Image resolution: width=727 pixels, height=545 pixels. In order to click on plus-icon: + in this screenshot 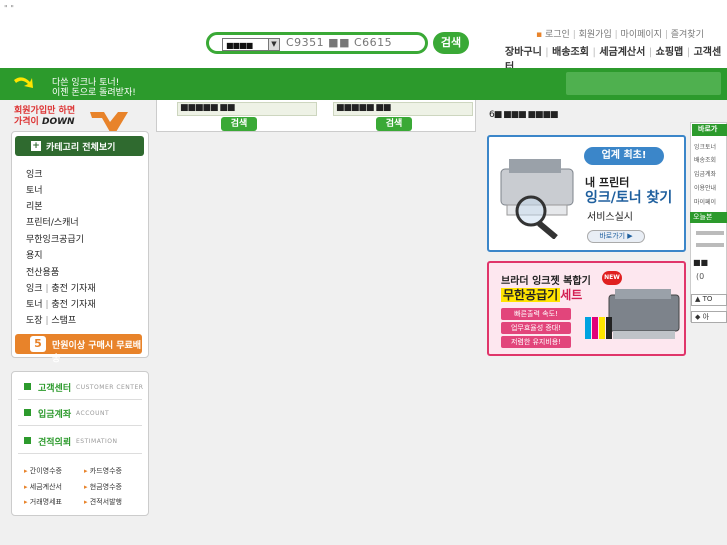, I will do `click(36, 146)`.